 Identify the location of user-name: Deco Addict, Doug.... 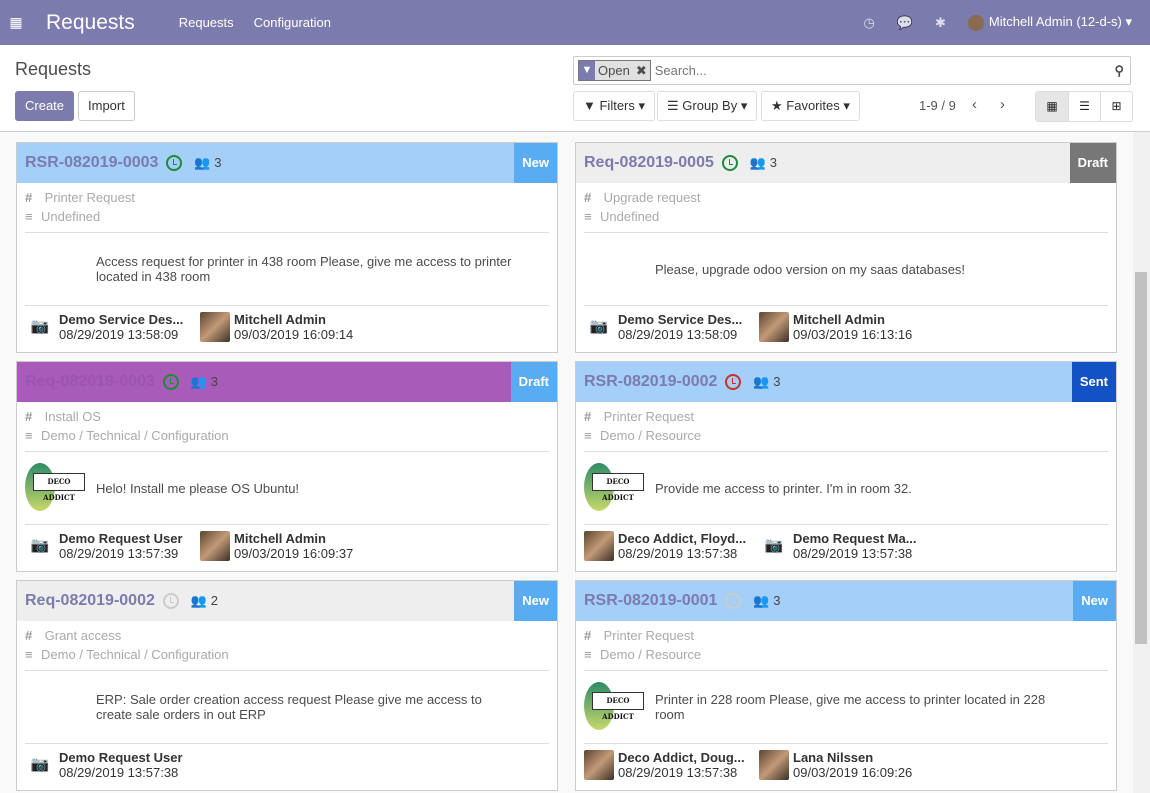
(681, 757).